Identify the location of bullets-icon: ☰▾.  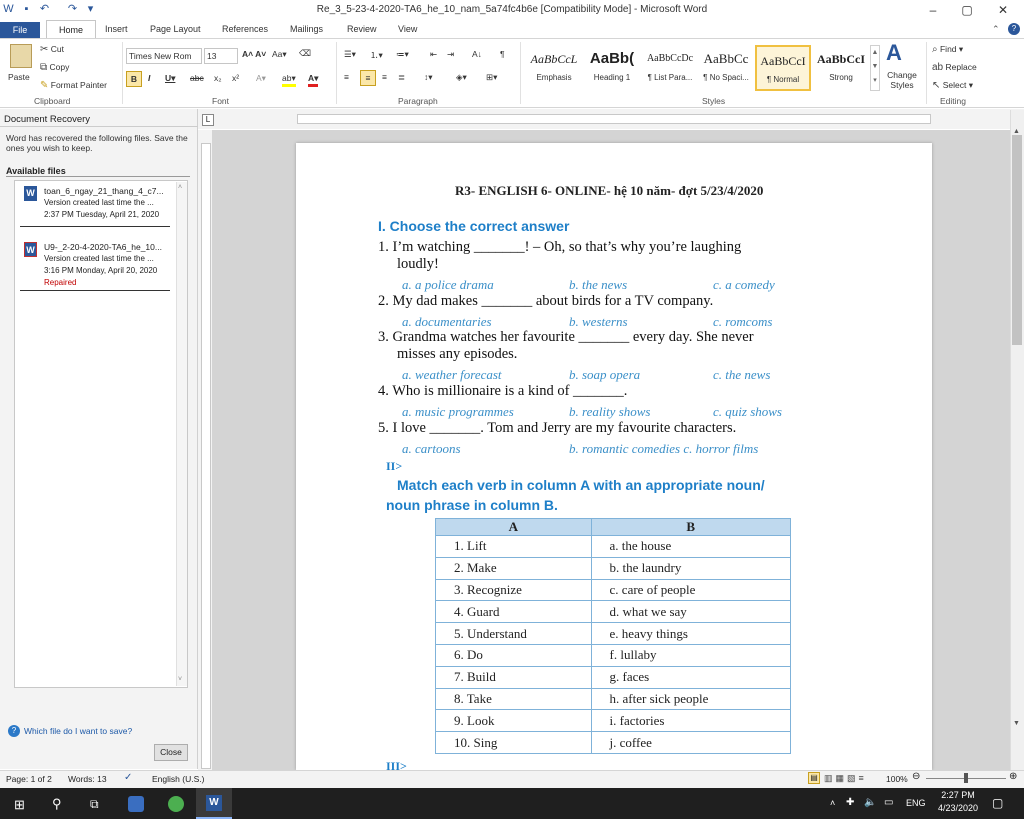
(350, 54).